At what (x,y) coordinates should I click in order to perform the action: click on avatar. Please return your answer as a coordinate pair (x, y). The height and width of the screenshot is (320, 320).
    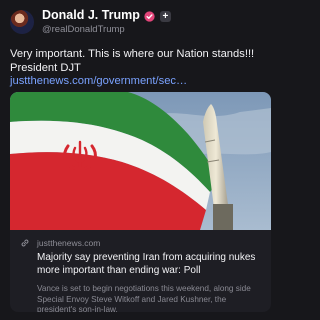
    Looking at the image, I should click on (22, 22).